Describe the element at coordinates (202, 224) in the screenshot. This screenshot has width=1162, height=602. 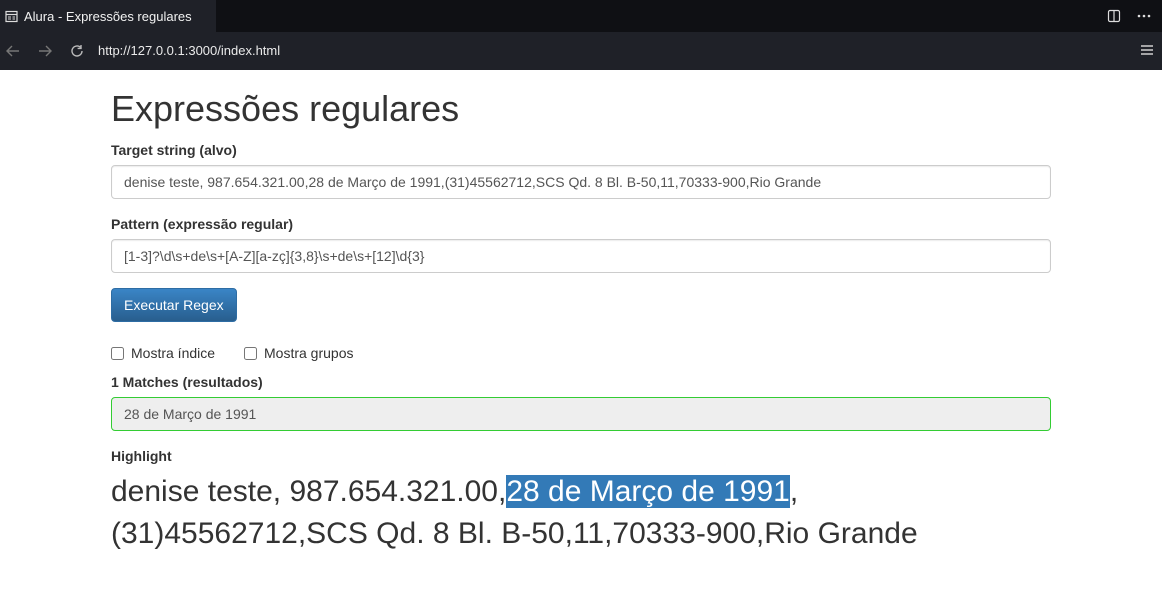
I see `pattern-label: Pattern (expressão regular)` at that location.